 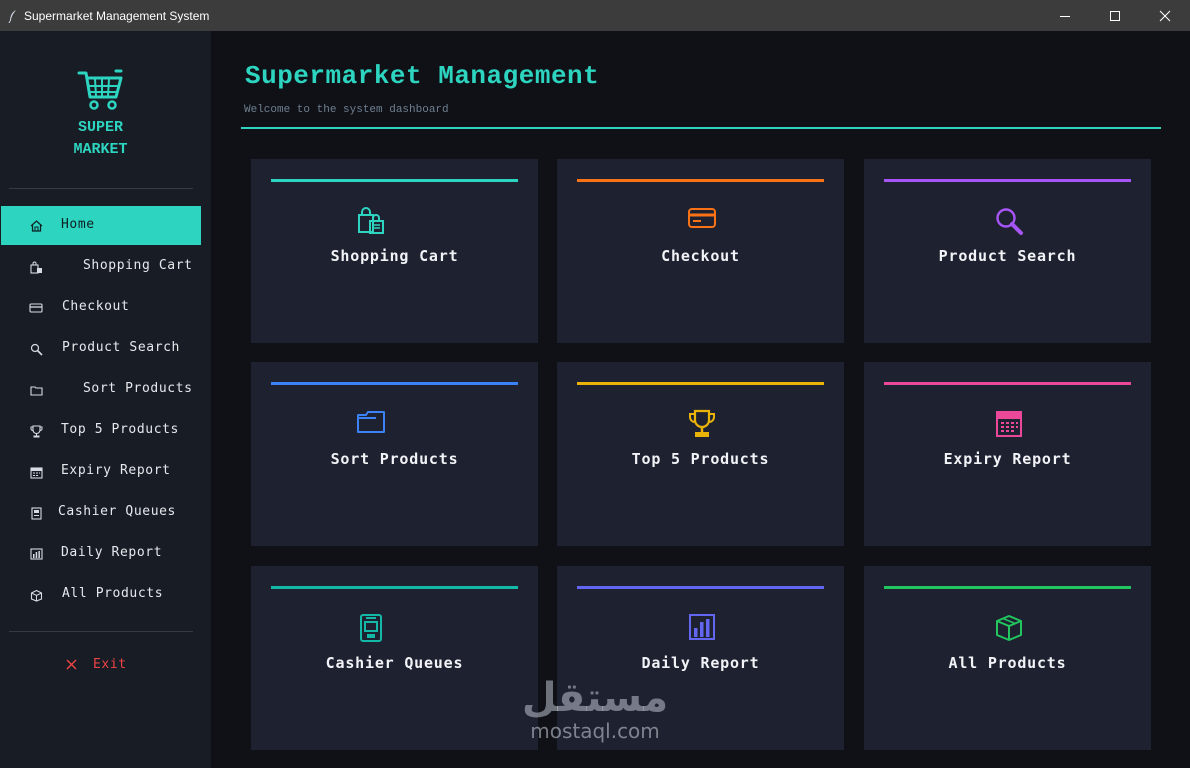 What do you see at coordinates (36, 226) in the screenshot?
I see `home-icon` at bounding box center [36, 226].